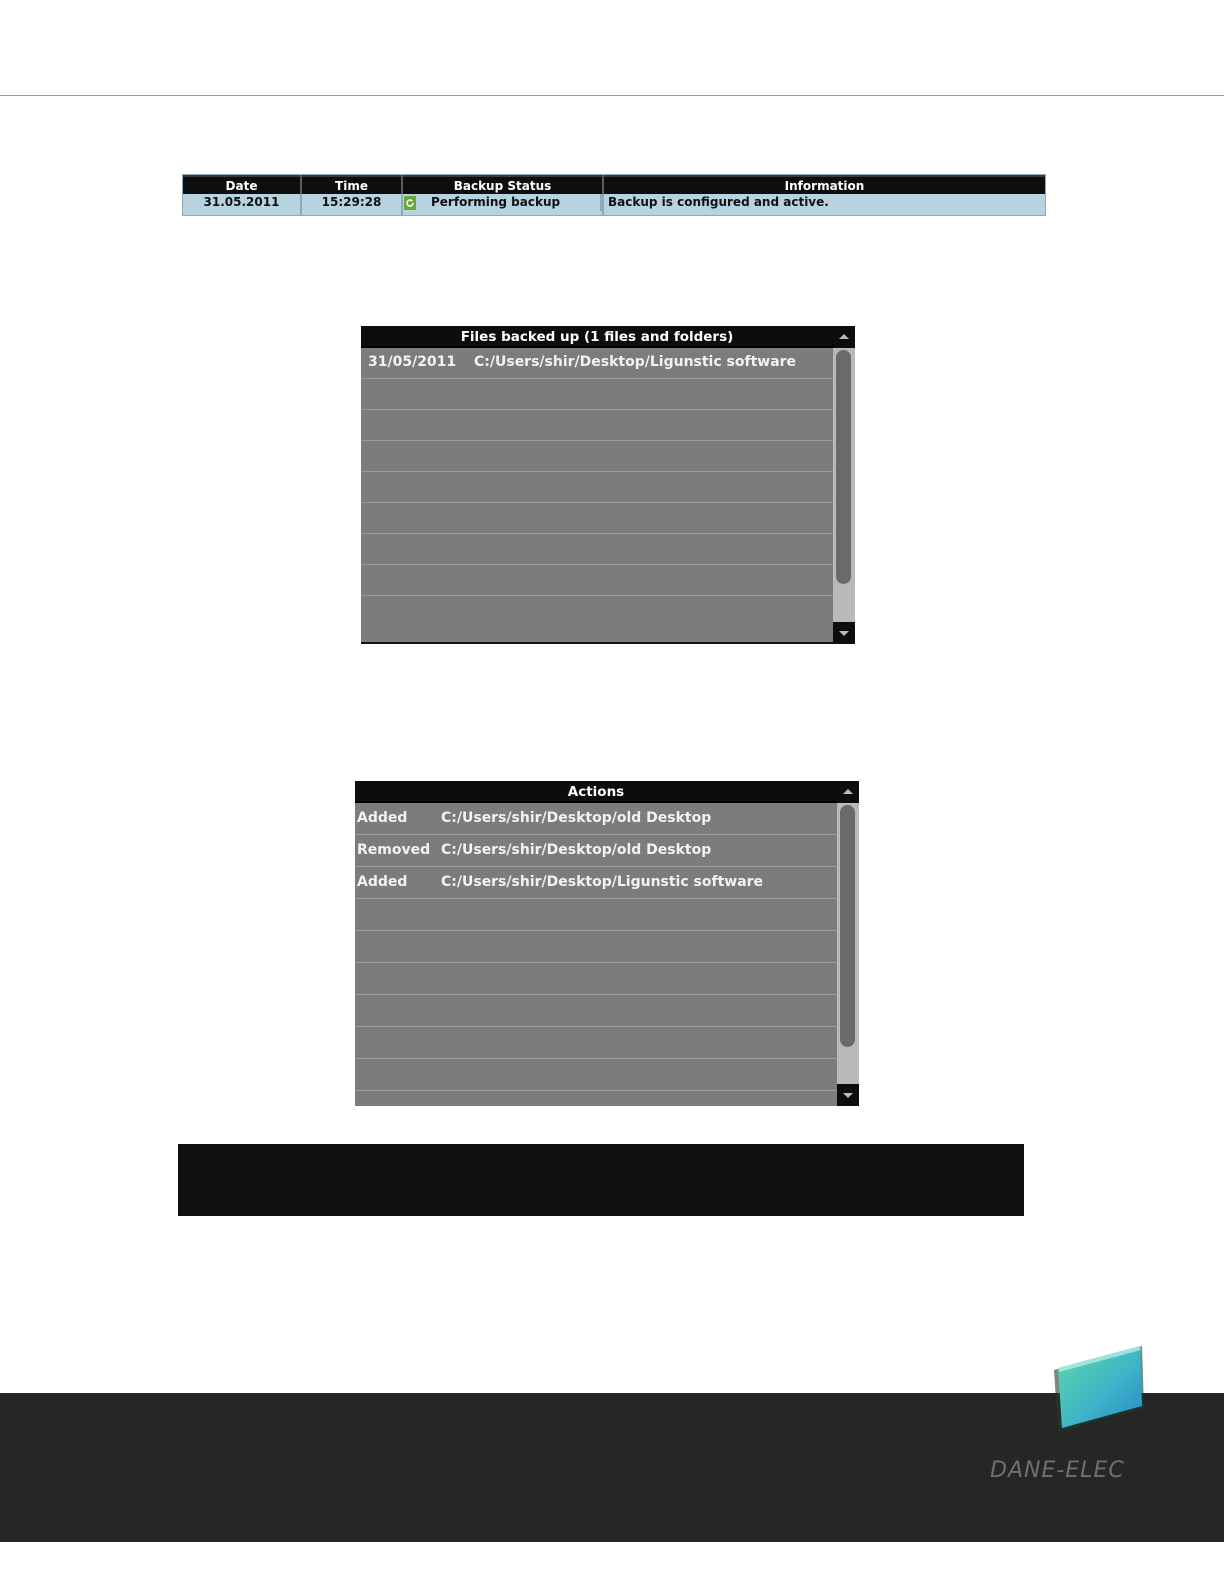 This screenshot has width=1224, height=1584. Describe the element at coordinates (503, 184) in the screenshot. I see `header-backup-status: Backup Status` at that location.